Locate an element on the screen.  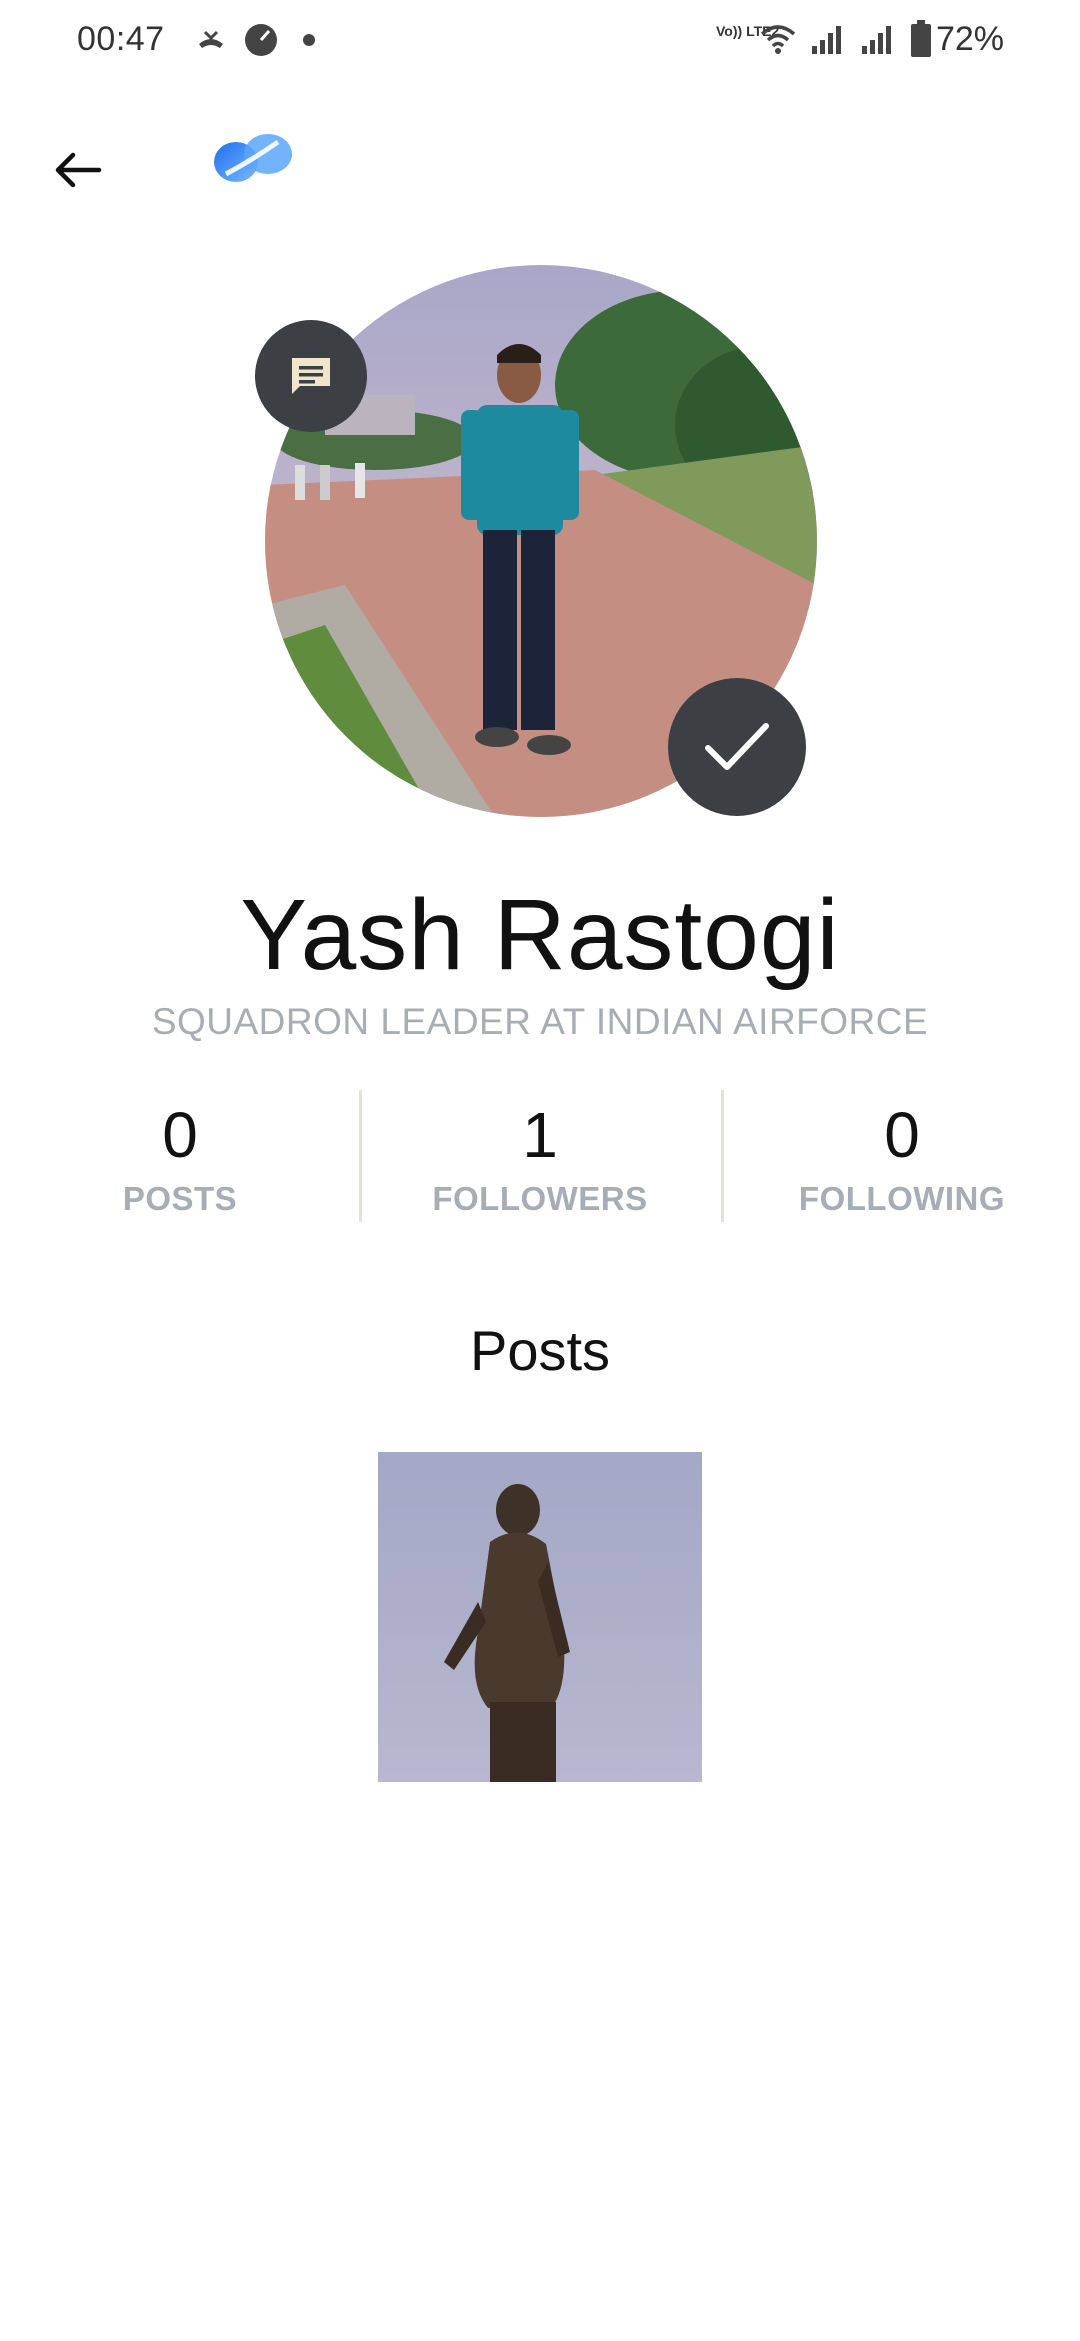
stat-following: 0 FOLLOWING is located at coordinates (901, 1154).